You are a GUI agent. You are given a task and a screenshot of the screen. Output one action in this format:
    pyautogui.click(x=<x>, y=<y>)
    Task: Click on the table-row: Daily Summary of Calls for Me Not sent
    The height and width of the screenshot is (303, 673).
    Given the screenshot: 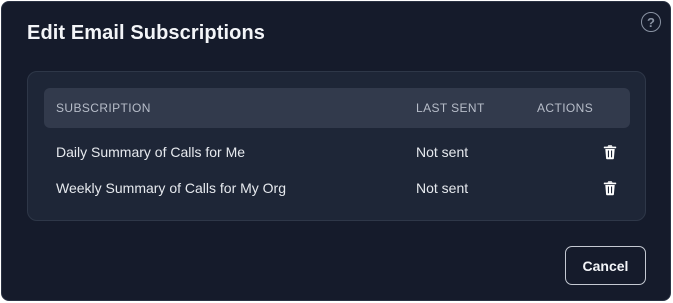 What is the action you would take?
    pyautogui.click(x=337, y=152)
    